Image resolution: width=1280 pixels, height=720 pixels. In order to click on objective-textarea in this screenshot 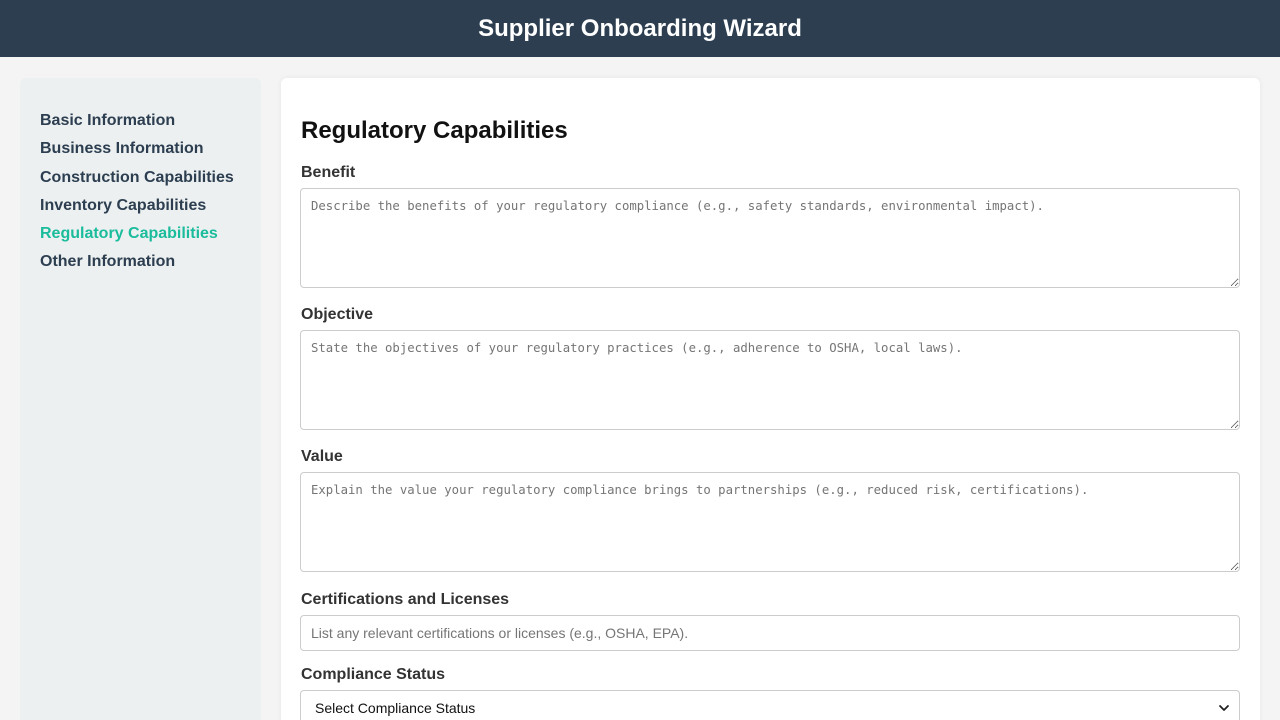, I will do `click(770, 380)`.